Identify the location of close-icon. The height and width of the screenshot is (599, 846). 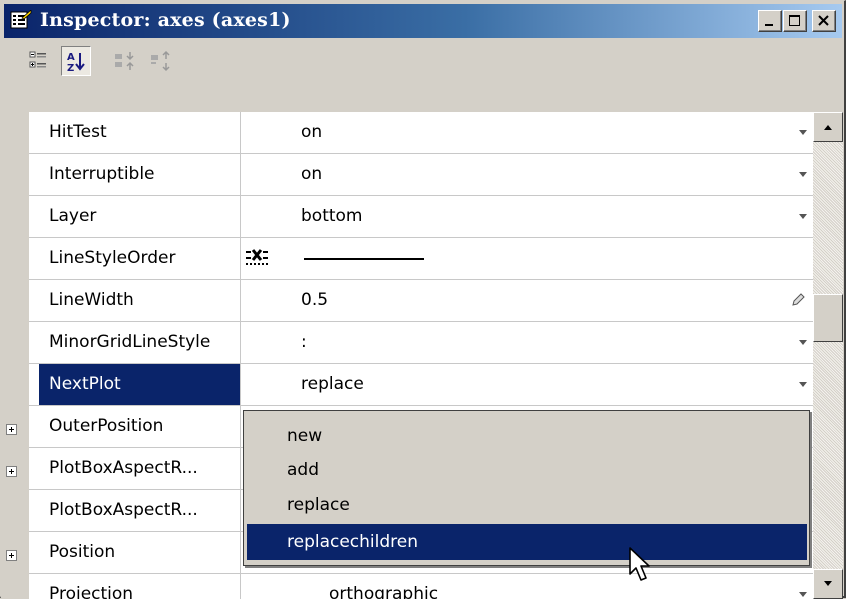
(823, 20).